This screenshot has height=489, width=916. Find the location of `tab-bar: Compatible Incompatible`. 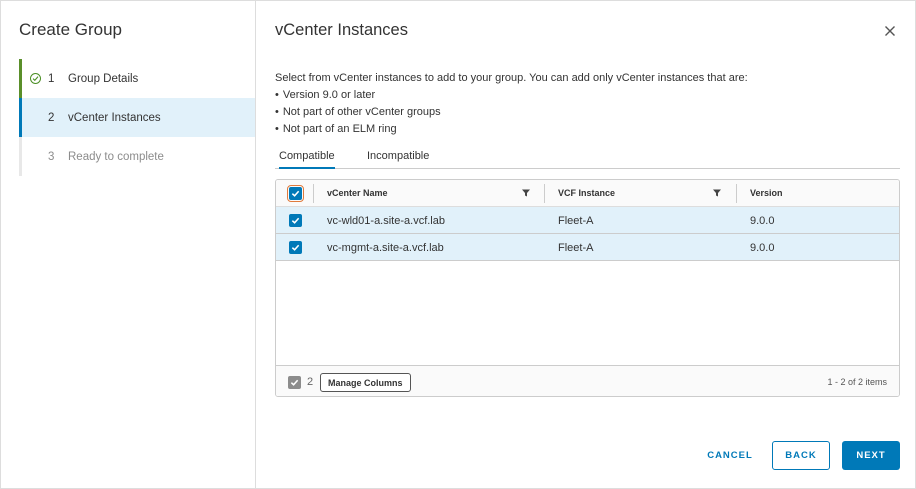

tab-bar: Compatible Incompatible is located at coordinates (587, 158).